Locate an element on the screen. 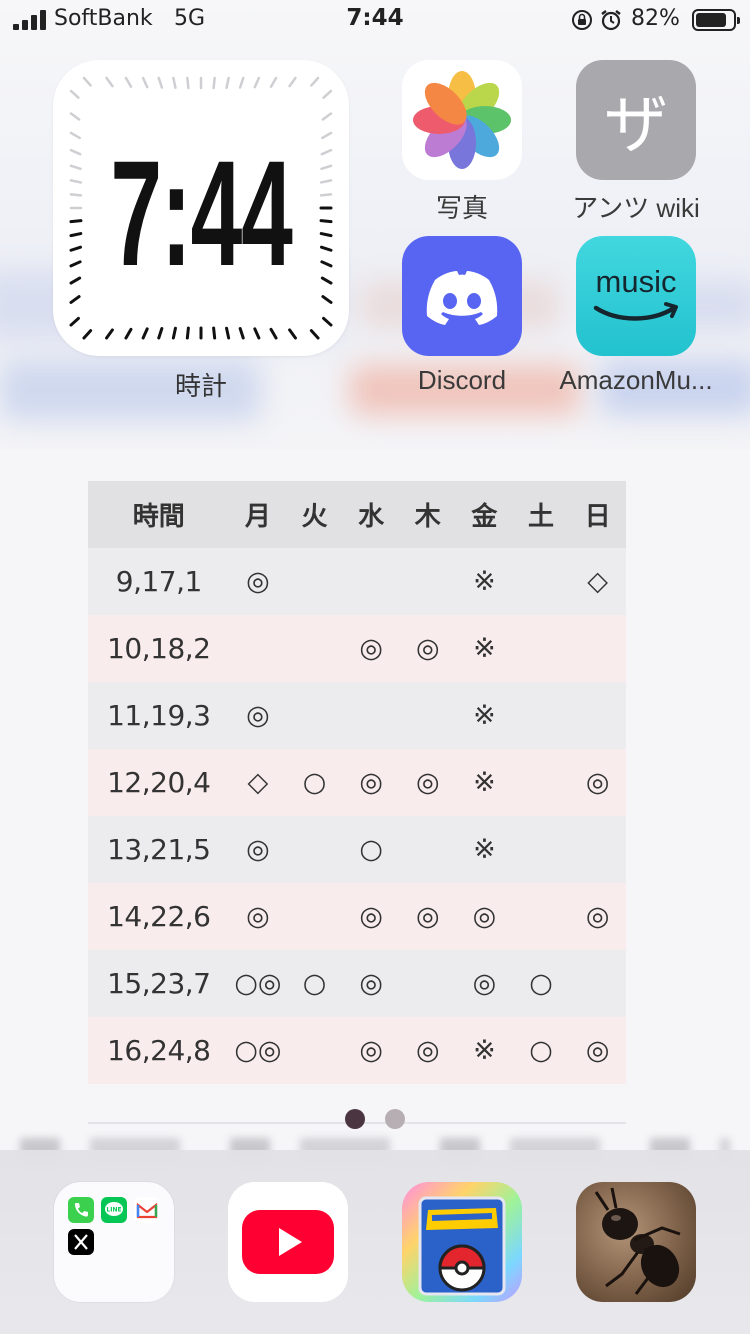 The image size is (750, 1334). ant-game-app-icon is located at coordinates (636, 1242).